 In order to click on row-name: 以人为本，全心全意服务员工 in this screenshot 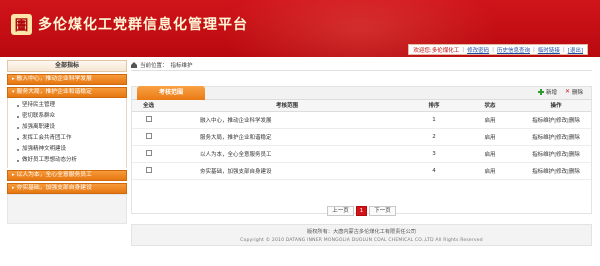, I will do `click(287, 154)`.